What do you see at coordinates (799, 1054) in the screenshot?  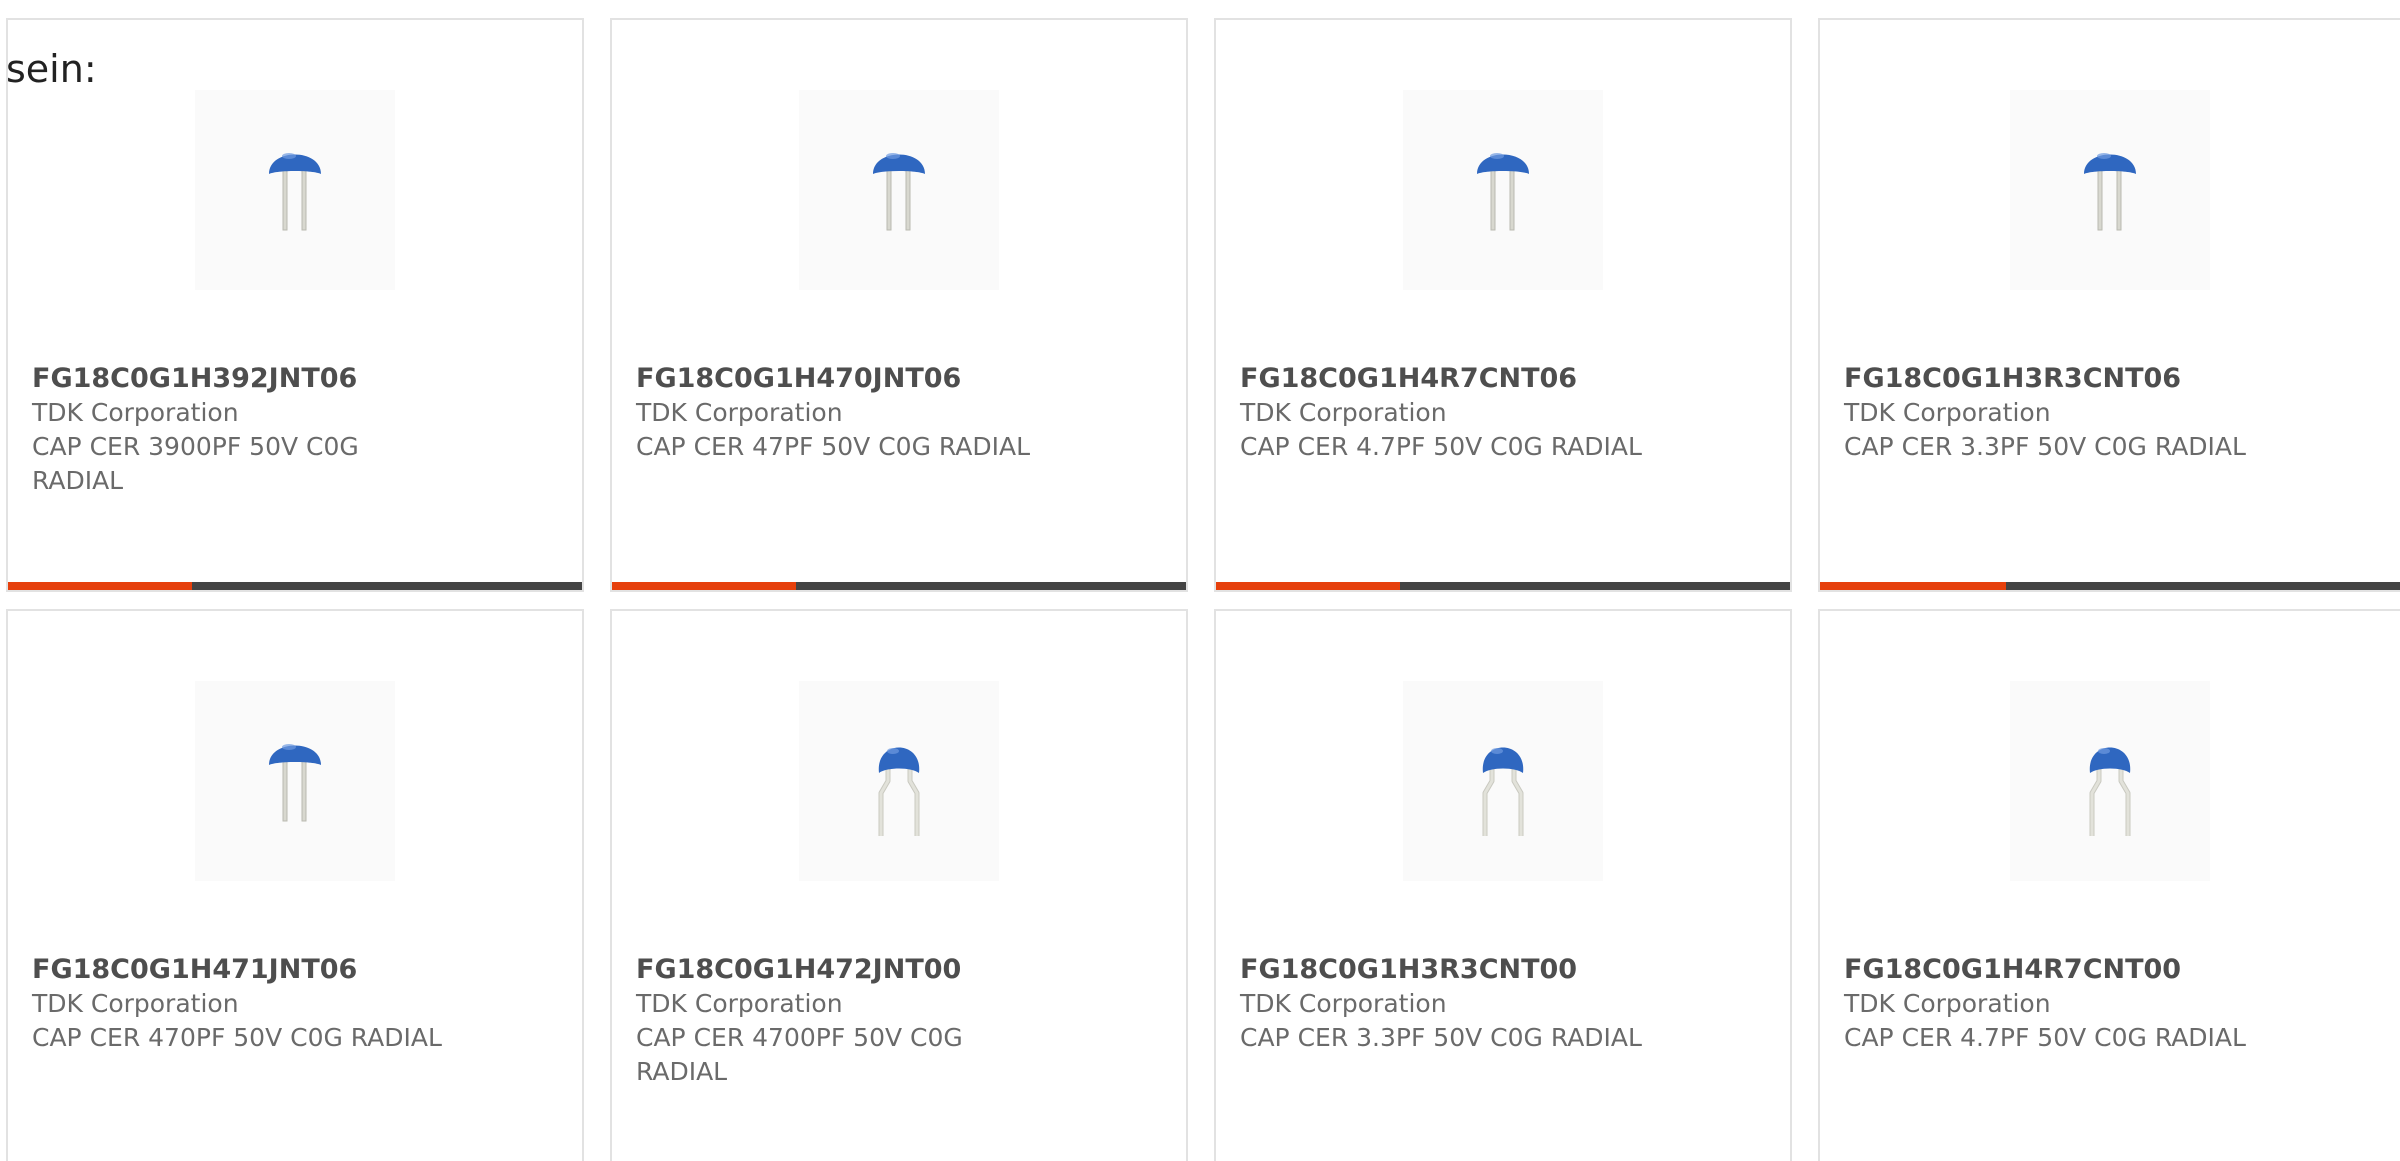 I see `description: CAP CER 4700PF 50V C0G RADIAL` at bounding box center [799, 1054].